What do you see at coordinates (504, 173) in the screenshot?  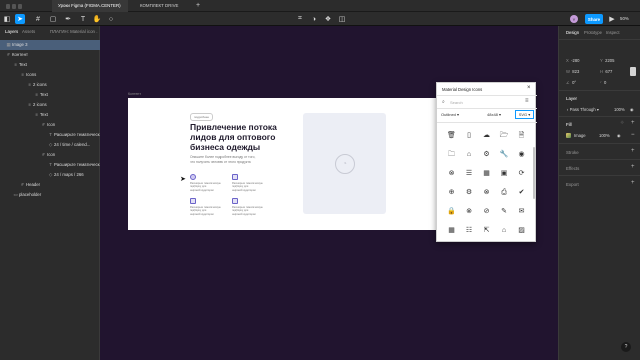 I see `payments-icon: ▣` at bounding box center [504, 173].